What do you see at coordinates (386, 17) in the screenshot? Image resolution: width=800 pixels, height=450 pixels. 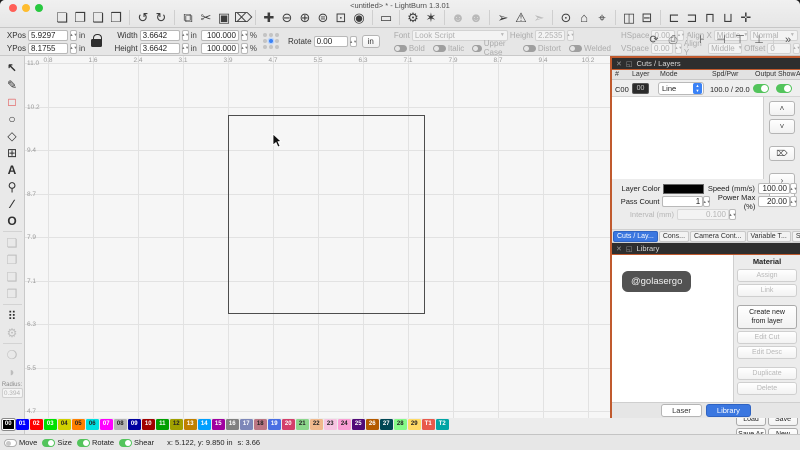 I see `preview-icon: ▭` at bounding box center [386, 17].